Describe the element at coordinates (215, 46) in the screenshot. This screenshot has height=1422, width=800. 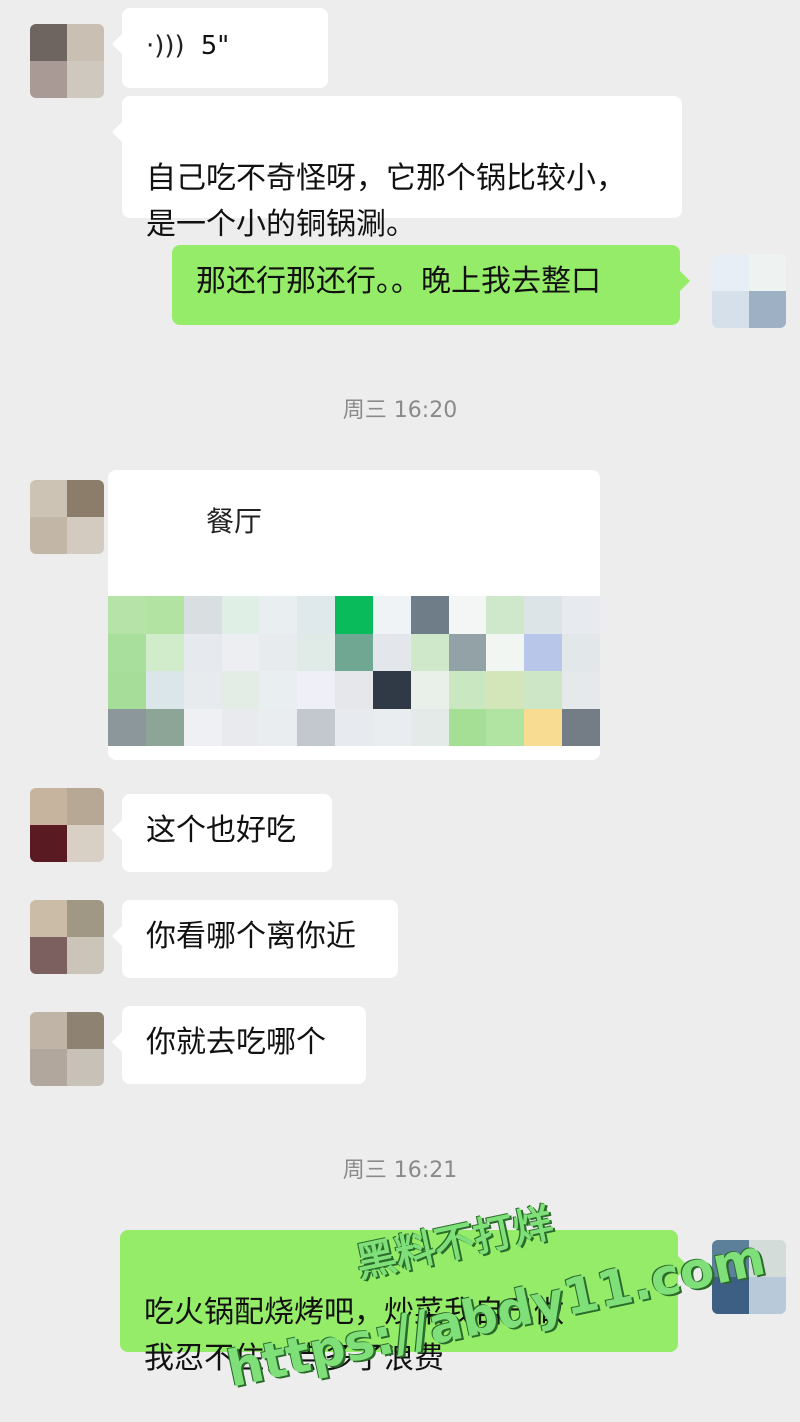
I see `voice-duration: 5"` at that location.